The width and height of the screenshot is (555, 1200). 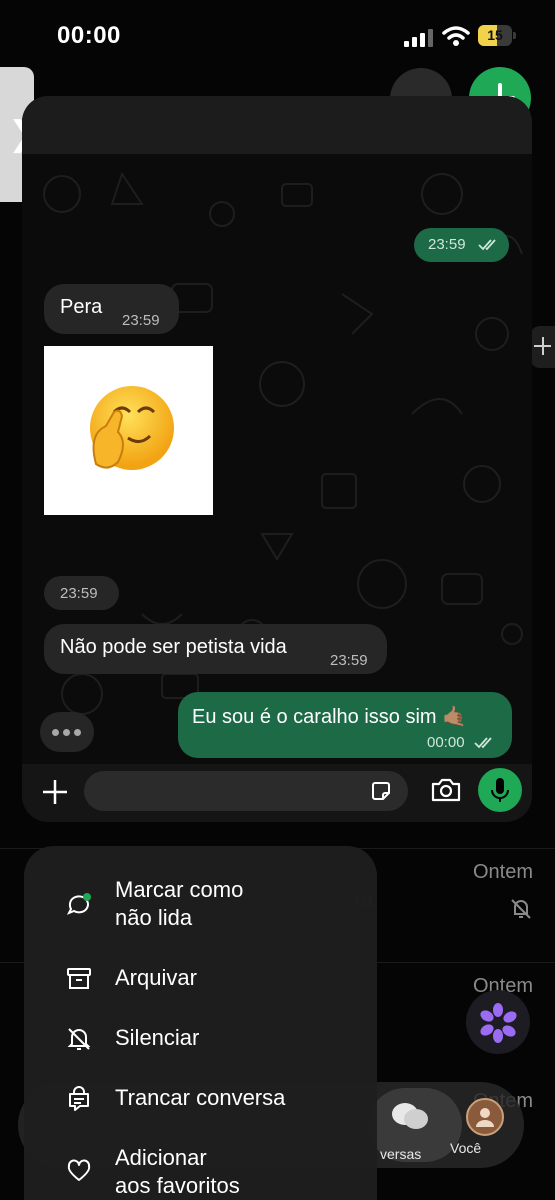 What do you see at coordinates (81, 307) in the screenshot?
I see `message-text: Pera` at bounding box center [81, 307].